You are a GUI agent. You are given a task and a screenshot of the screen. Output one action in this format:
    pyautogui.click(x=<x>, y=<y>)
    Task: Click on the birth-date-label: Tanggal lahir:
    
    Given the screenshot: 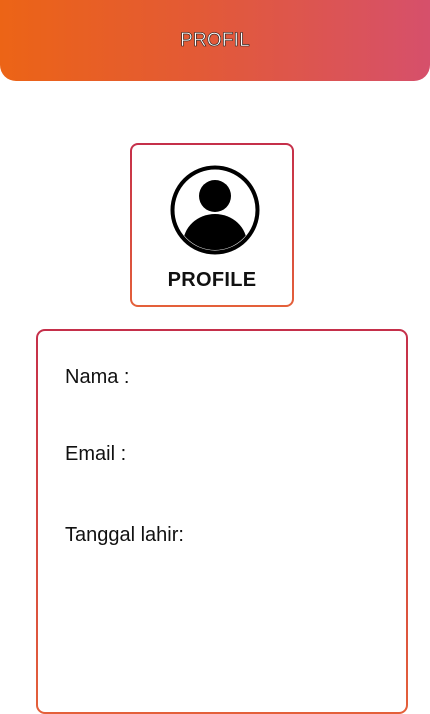 What is the action you would take?
    pyautogui.click(x=124, y=535)
    